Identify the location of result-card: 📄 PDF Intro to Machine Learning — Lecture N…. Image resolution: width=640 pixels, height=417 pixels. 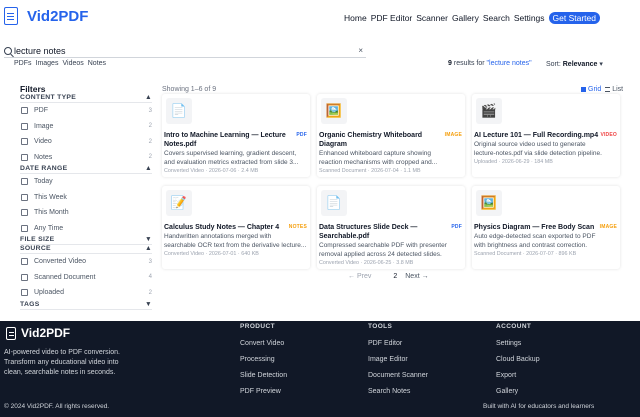
(236, 135).